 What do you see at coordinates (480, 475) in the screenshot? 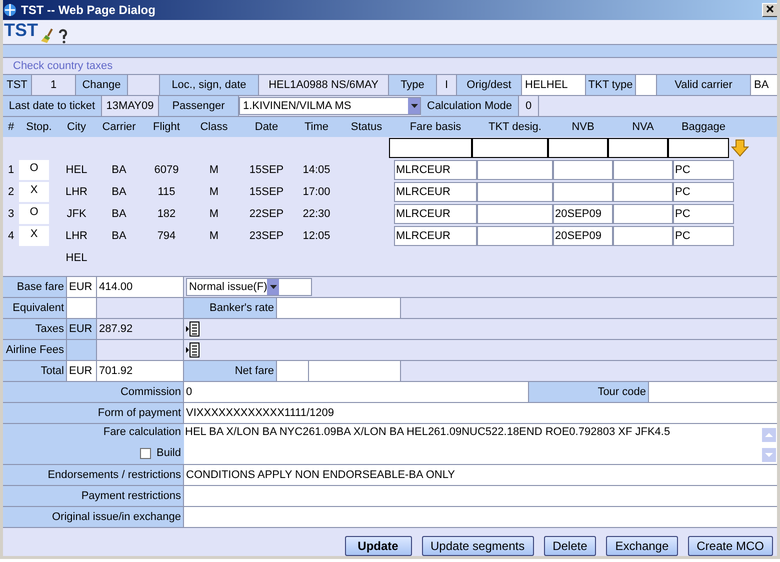
I see `input-field: CONDITIONS APPLY NON ENDORSEABLE-BA ONLY` at bounding box center [480, 475].